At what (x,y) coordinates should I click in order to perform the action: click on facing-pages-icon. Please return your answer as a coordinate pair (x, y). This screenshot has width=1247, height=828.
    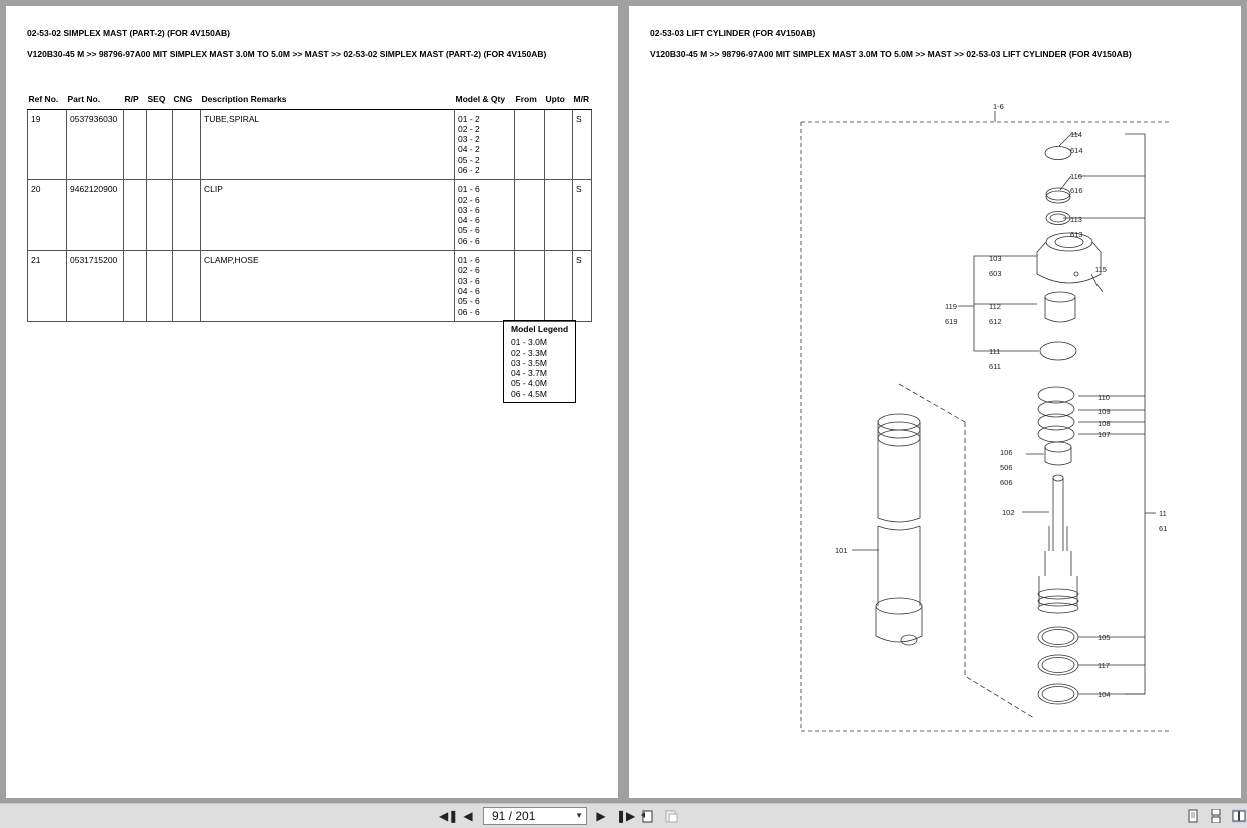
    Looking at the image, I should click on (1239, 816).